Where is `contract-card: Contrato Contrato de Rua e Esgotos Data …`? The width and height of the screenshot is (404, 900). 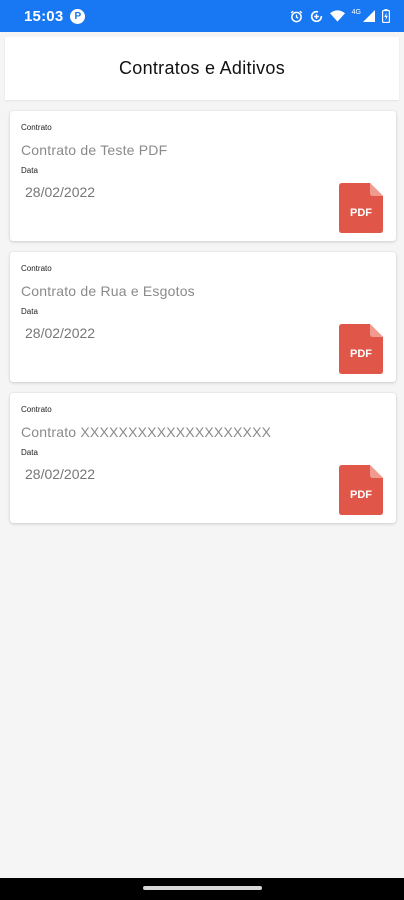 contract-card: Contrato Contrato de Rua e Esgotos Data … is located at coordinates (203, 317).